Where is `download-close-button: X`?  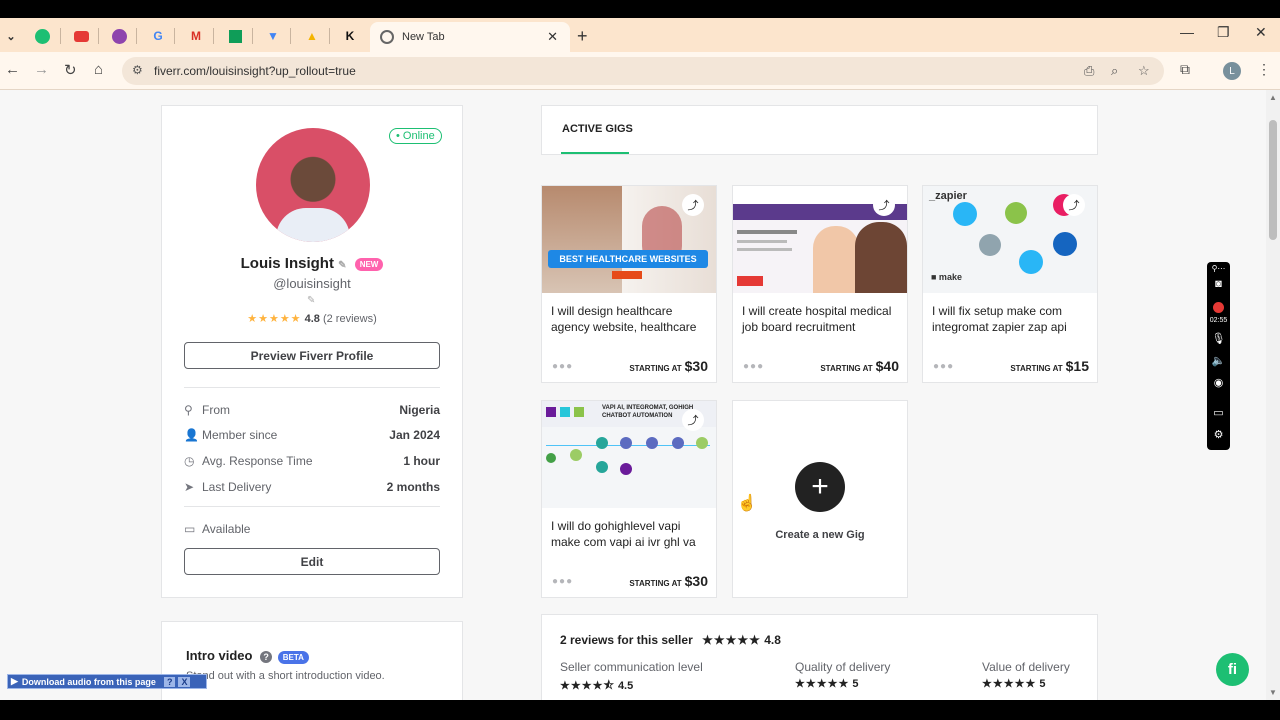
download-close-button: X is located at coordinates (184, 681).